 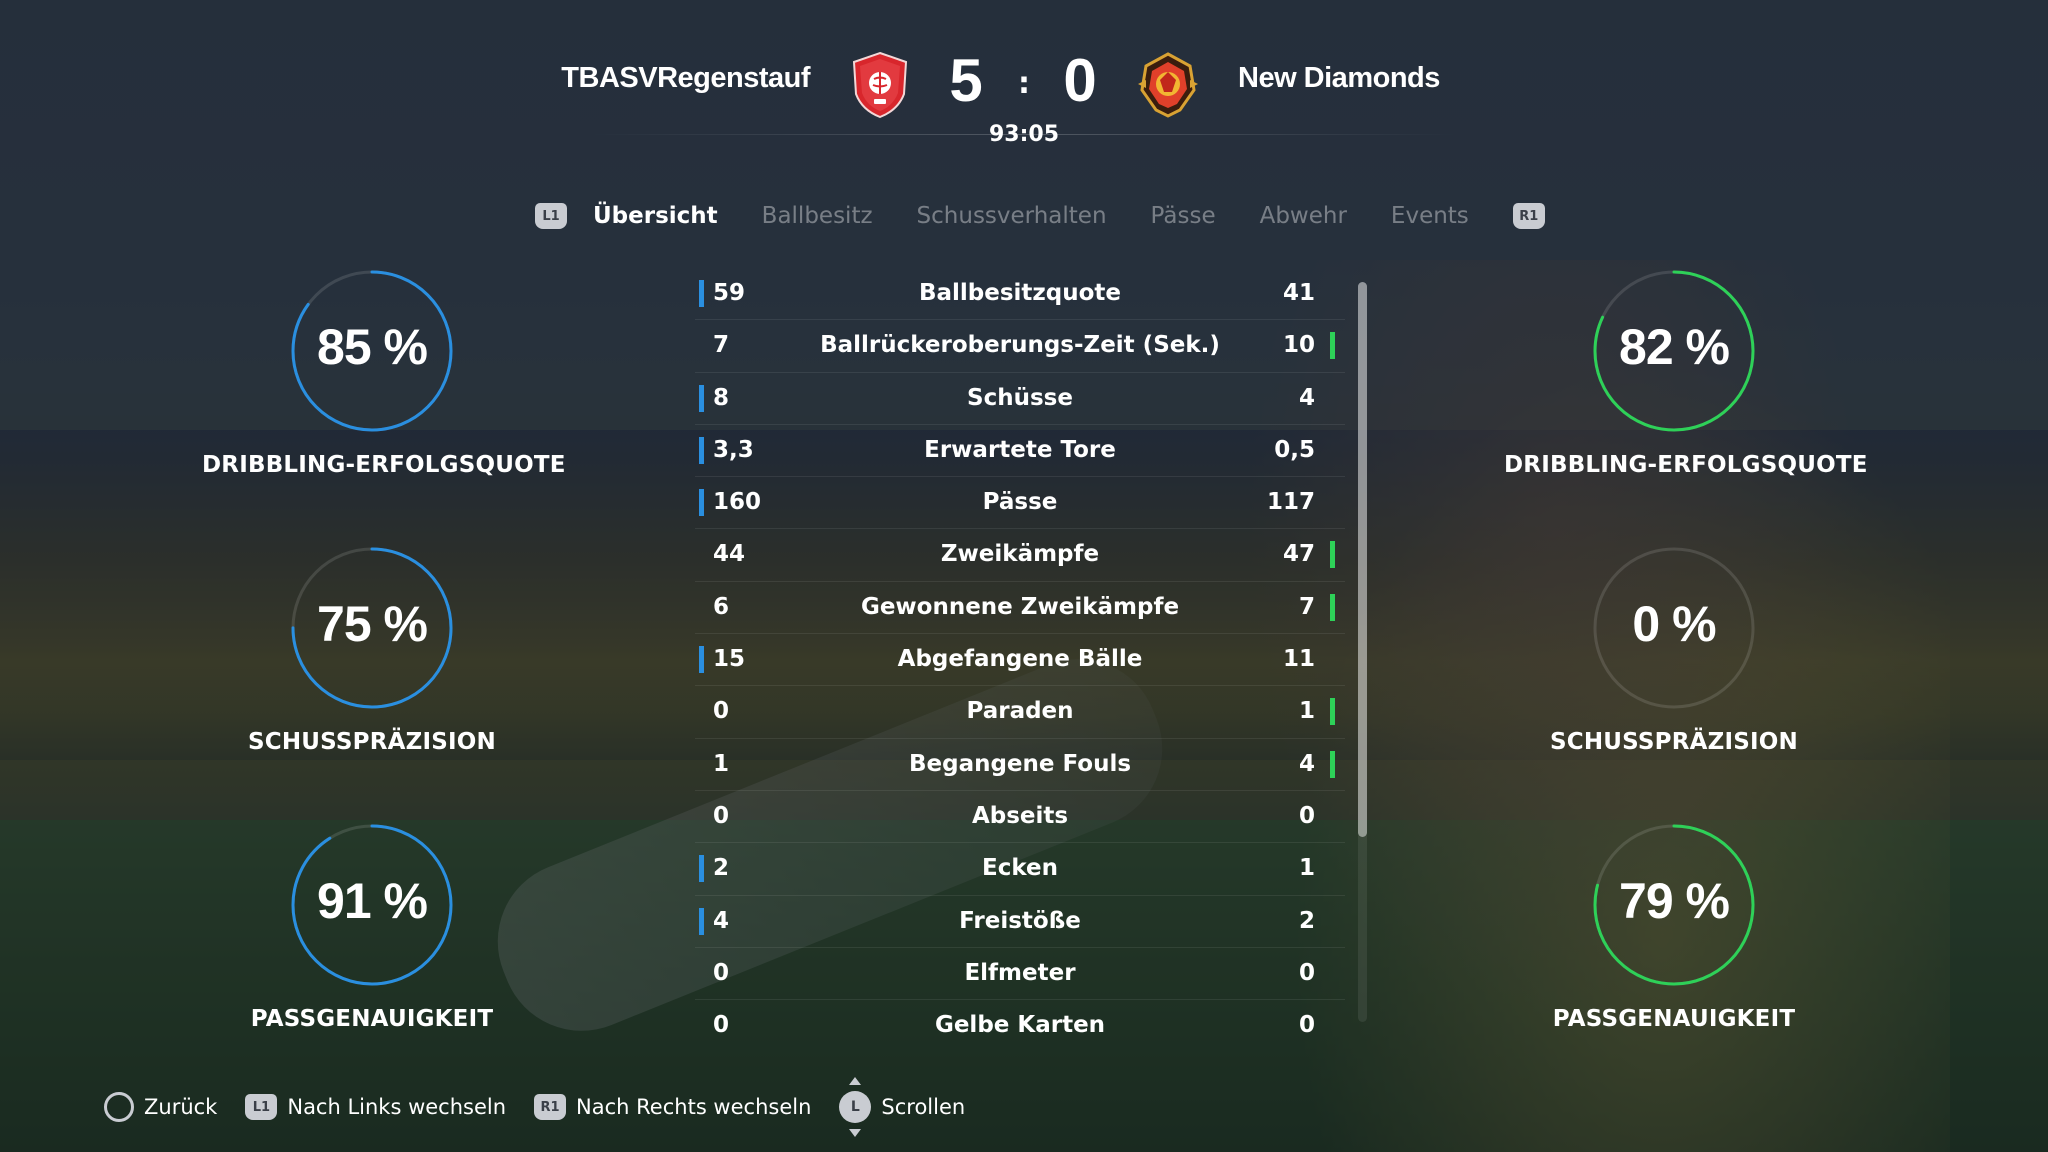 I want to click on switch-right-hint: R1 Nach Rechts wechseln, so click(x=672, y=1107).